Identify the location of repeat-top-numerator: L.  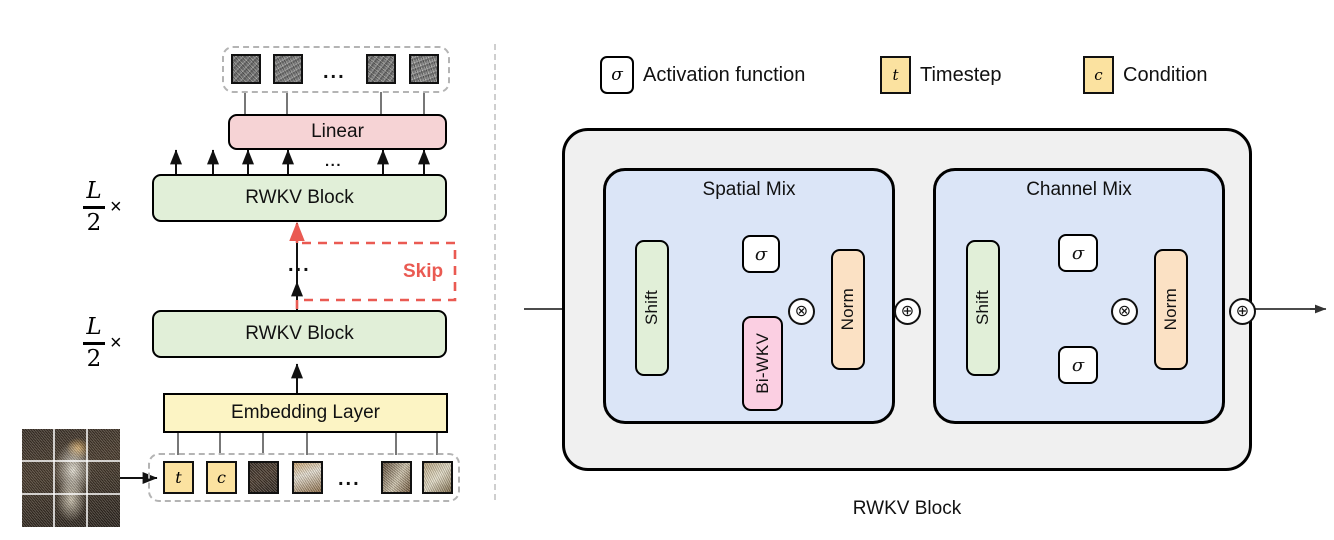
(94, 191).